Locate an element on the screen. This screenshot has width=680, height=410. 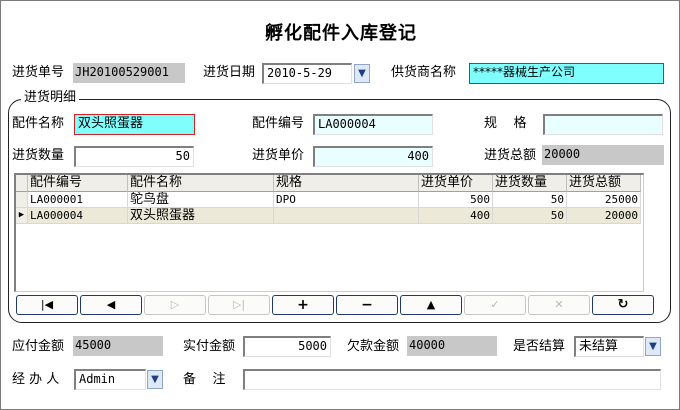
check-icon: ✓ is located at coordinates (495, 304).